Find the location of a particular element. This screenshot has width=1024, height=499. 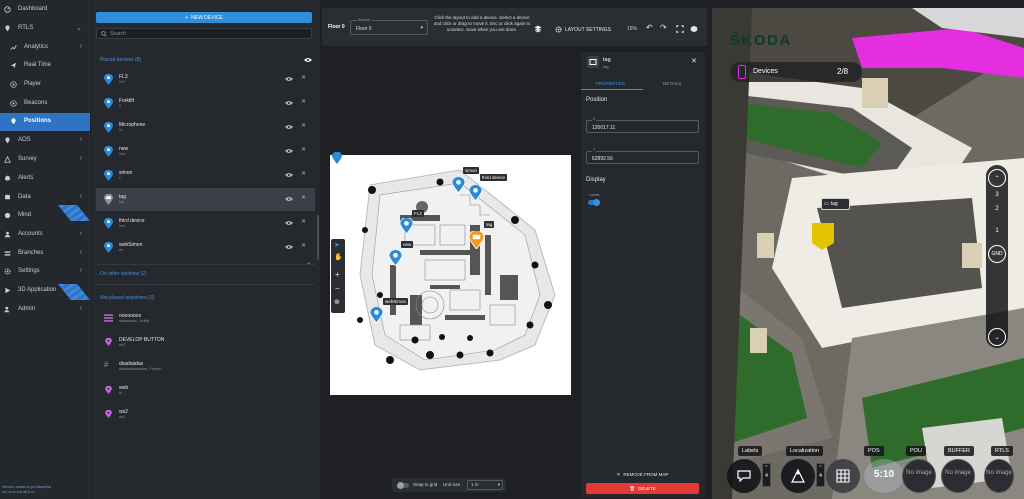

section-select: Section Floor 0 ▾ is located at coordinates (389, 26).